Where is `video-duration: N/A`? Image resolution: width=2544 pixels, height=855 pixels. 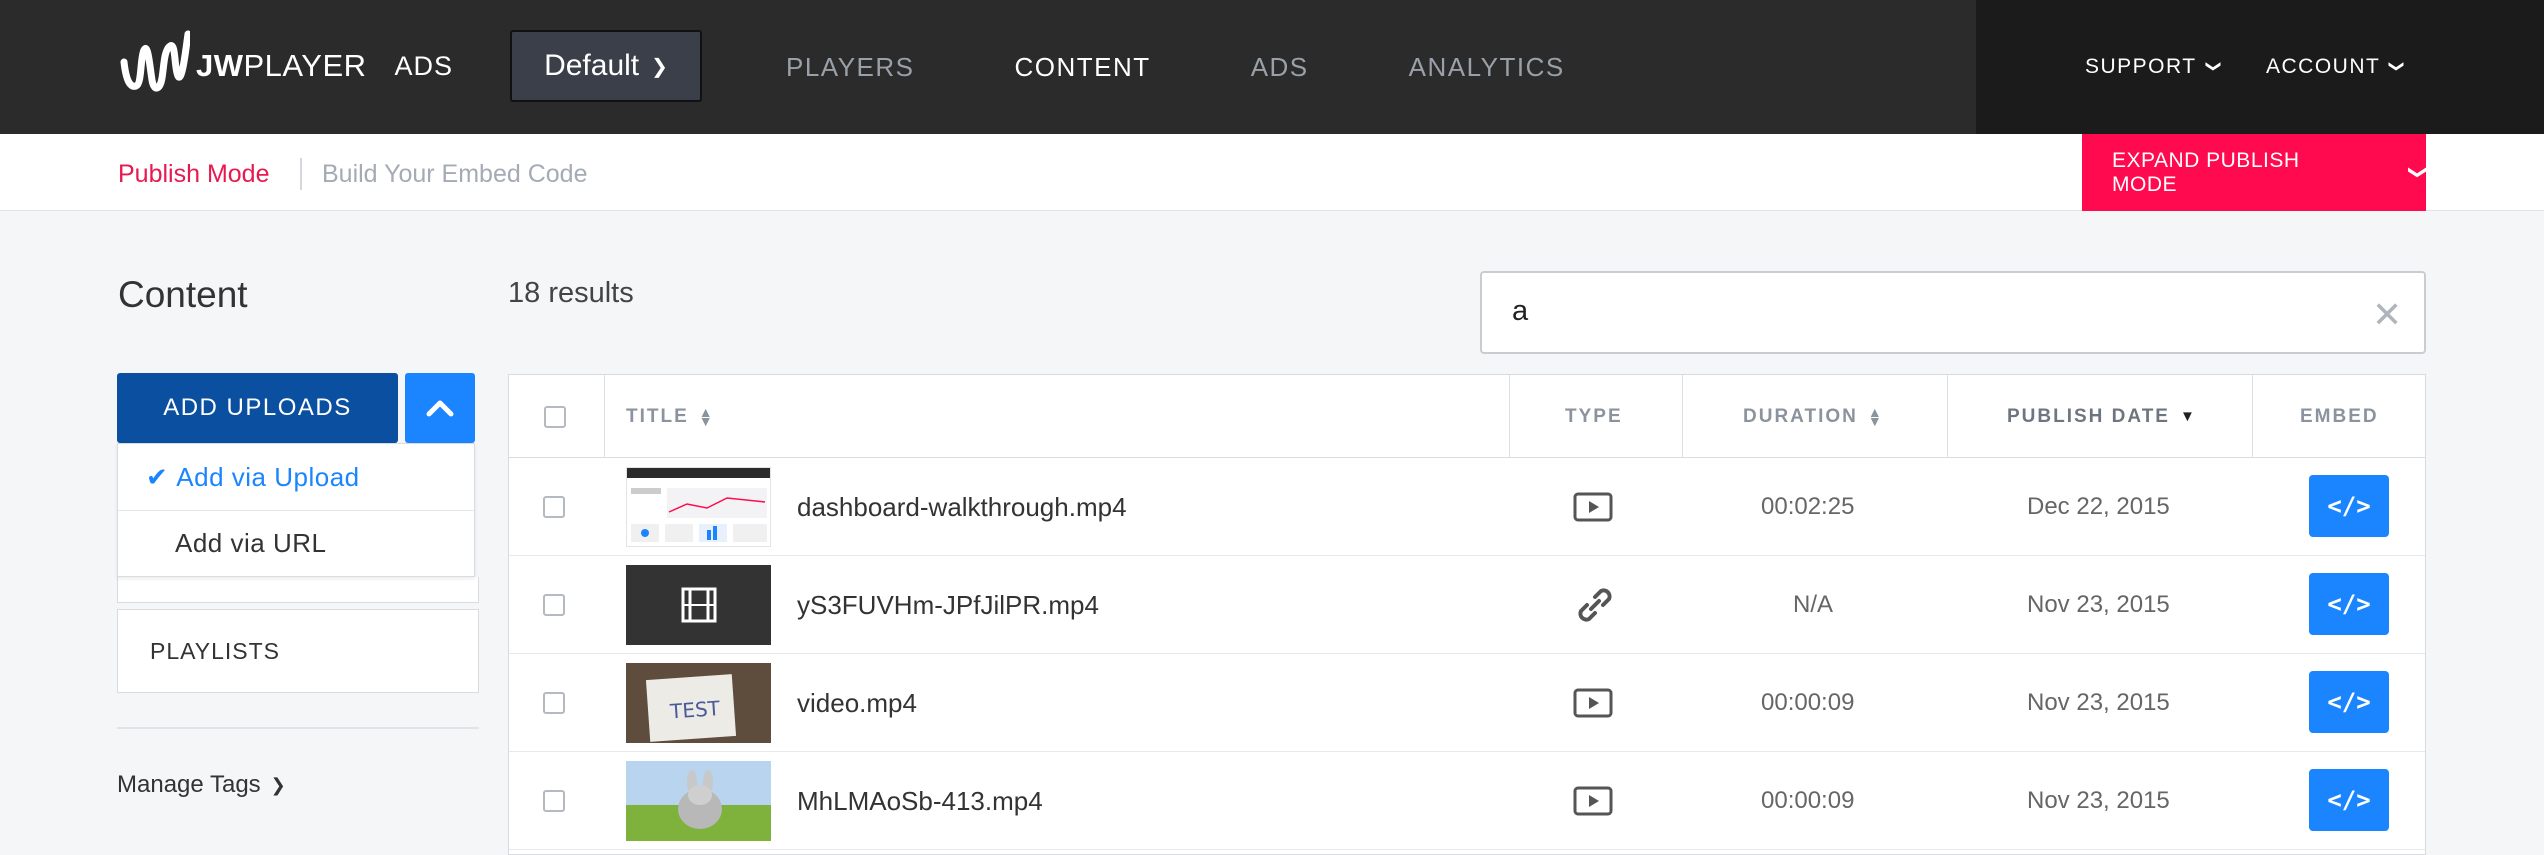
video-duration: N/A is located at coordinates (1813, 604).